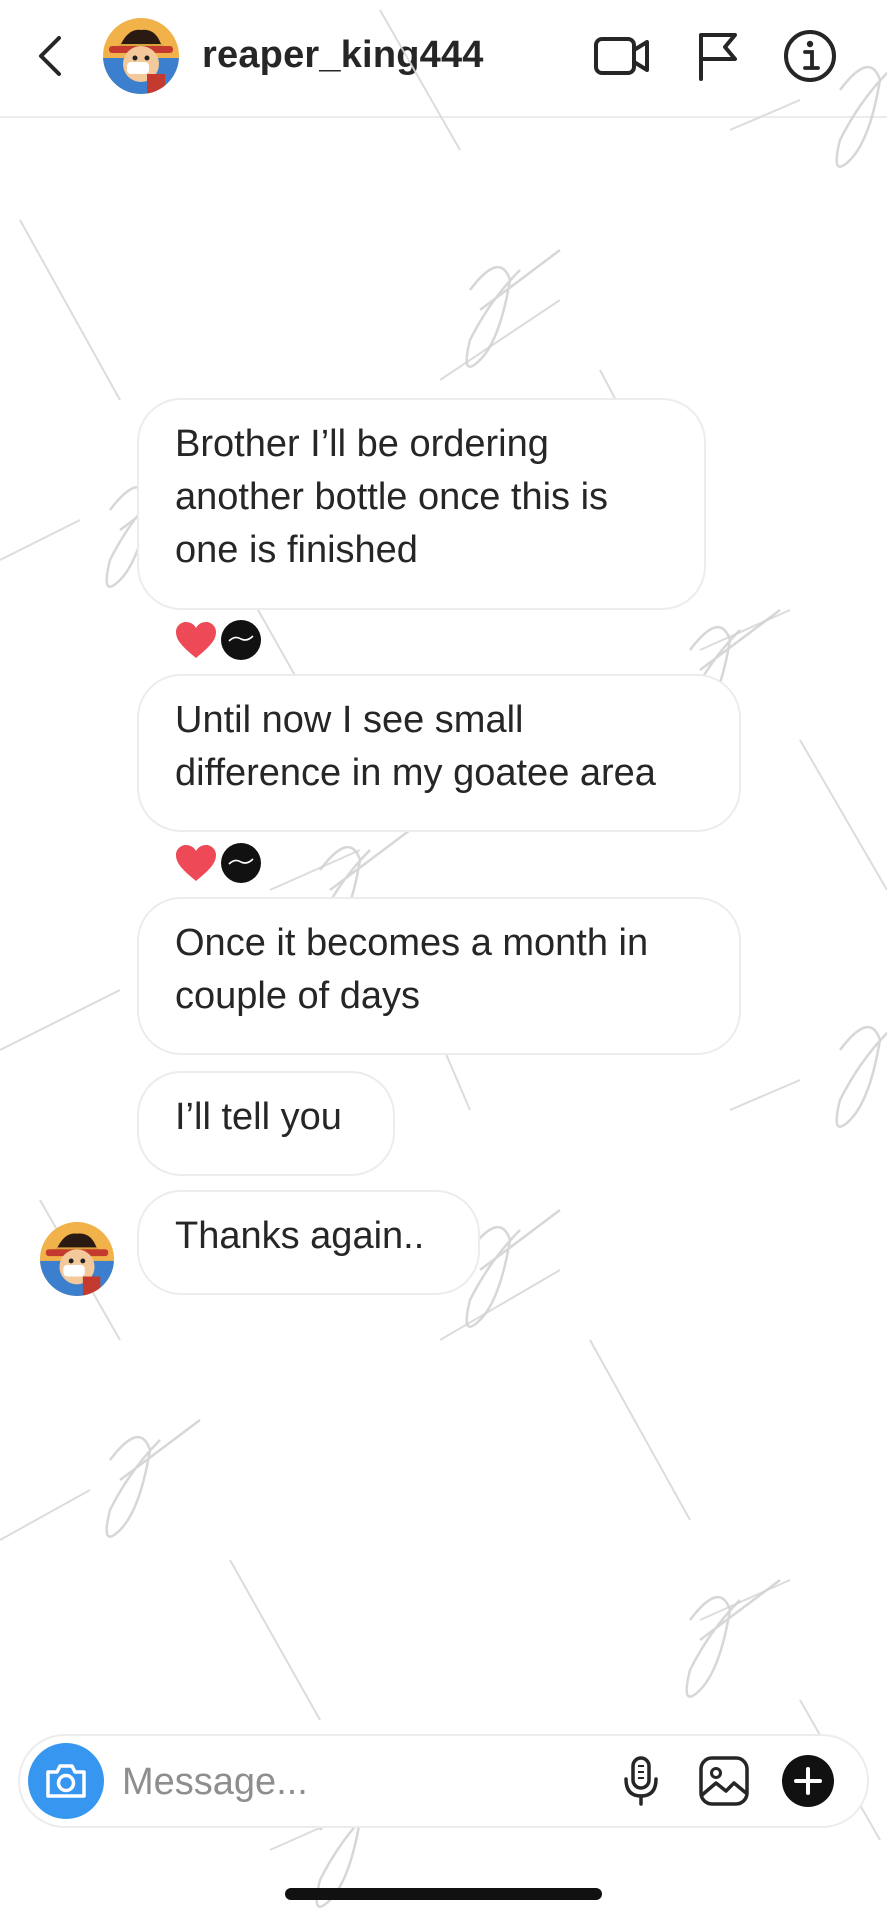  I want to click on gallery-icon, so click(724, 1781).